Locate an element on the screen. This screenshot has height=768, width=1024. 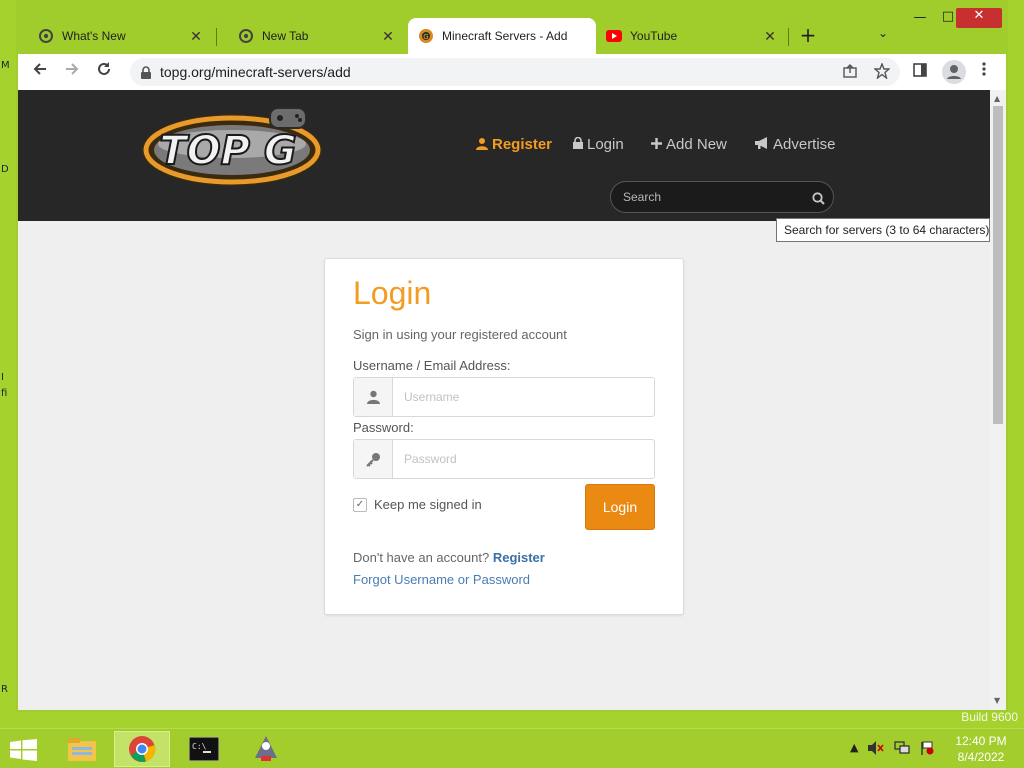
keep-signed-in-option: ✓ Keep me signed in is located at coordinates (417, 504).